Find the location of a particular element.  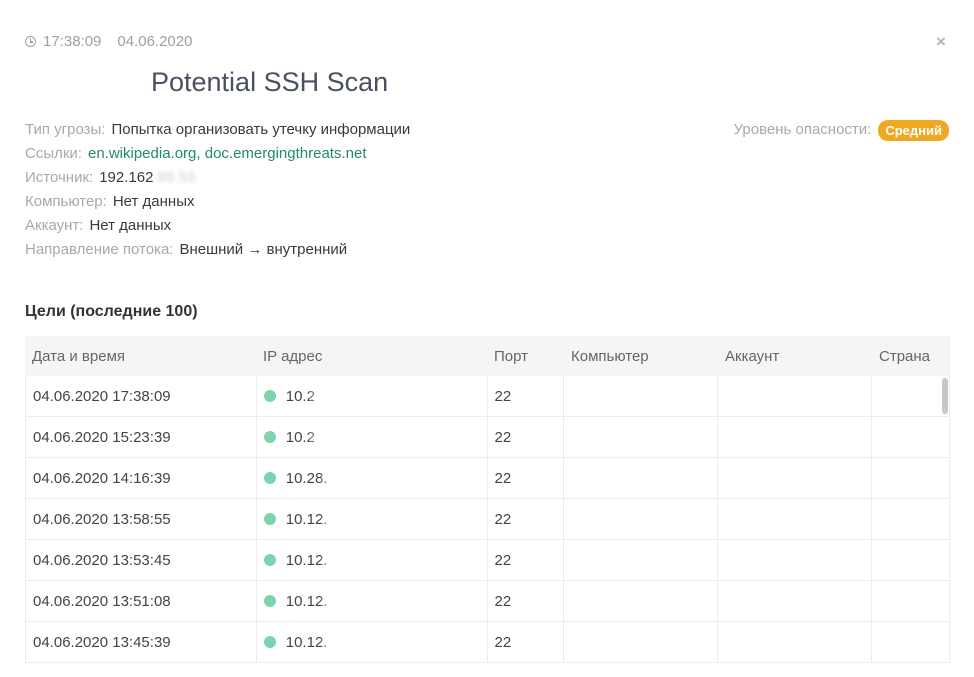

column-header-ip: IP адрес is located at coordinates (371, 356).